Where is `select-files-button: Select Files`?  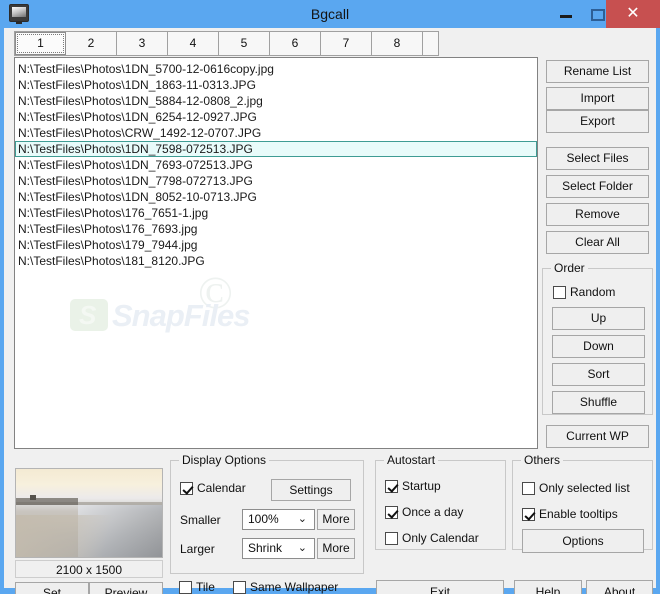 select-files-button: Select Files is located at coordinates (597, 158).